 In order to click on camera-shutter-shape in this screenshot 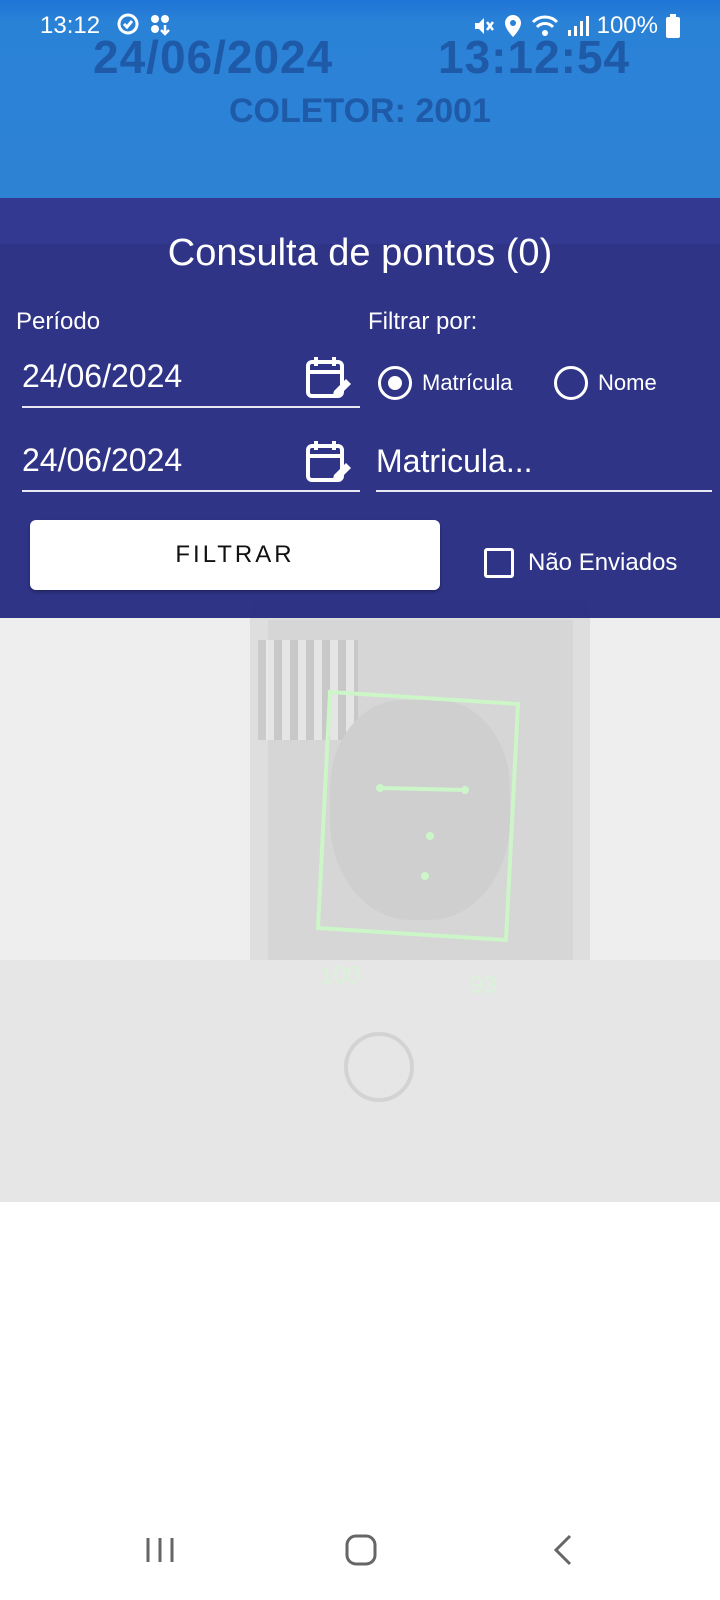, I will do `click(379, 1067)`.